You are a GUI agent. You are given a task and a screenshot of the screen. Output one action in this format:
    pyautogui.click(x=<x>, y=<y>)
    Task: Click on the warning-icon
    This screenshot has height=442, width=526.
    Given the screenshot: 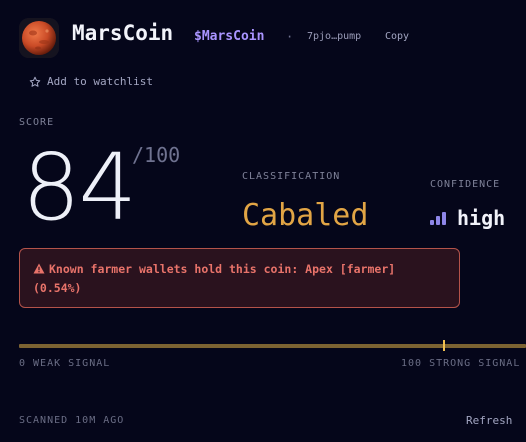 What is the action you would take?
    pyautogui.click(x=39, y=268)
    